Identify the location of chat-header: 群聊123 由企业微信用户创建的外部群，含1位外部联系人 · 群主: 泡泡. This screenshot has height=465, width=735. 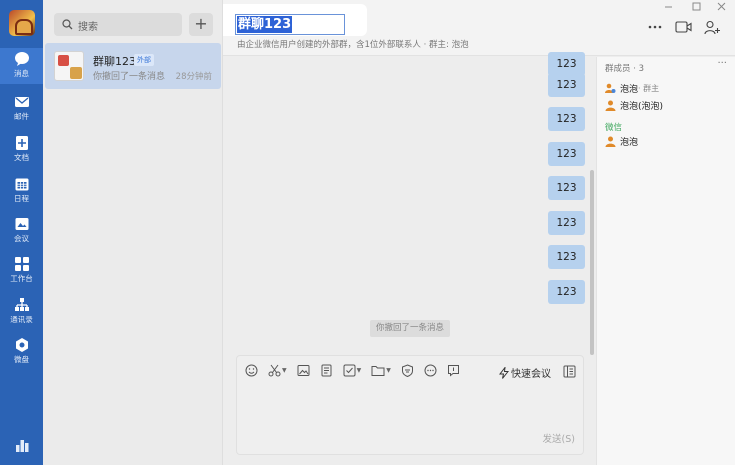
(479, 28).